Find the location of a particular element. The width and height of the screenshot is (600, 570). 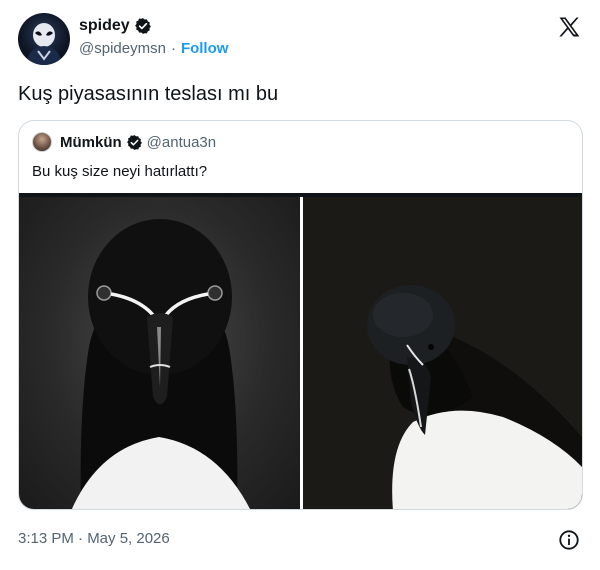

author-handle-row: @spideymsn · Follow is located at coordinates (153, 48).